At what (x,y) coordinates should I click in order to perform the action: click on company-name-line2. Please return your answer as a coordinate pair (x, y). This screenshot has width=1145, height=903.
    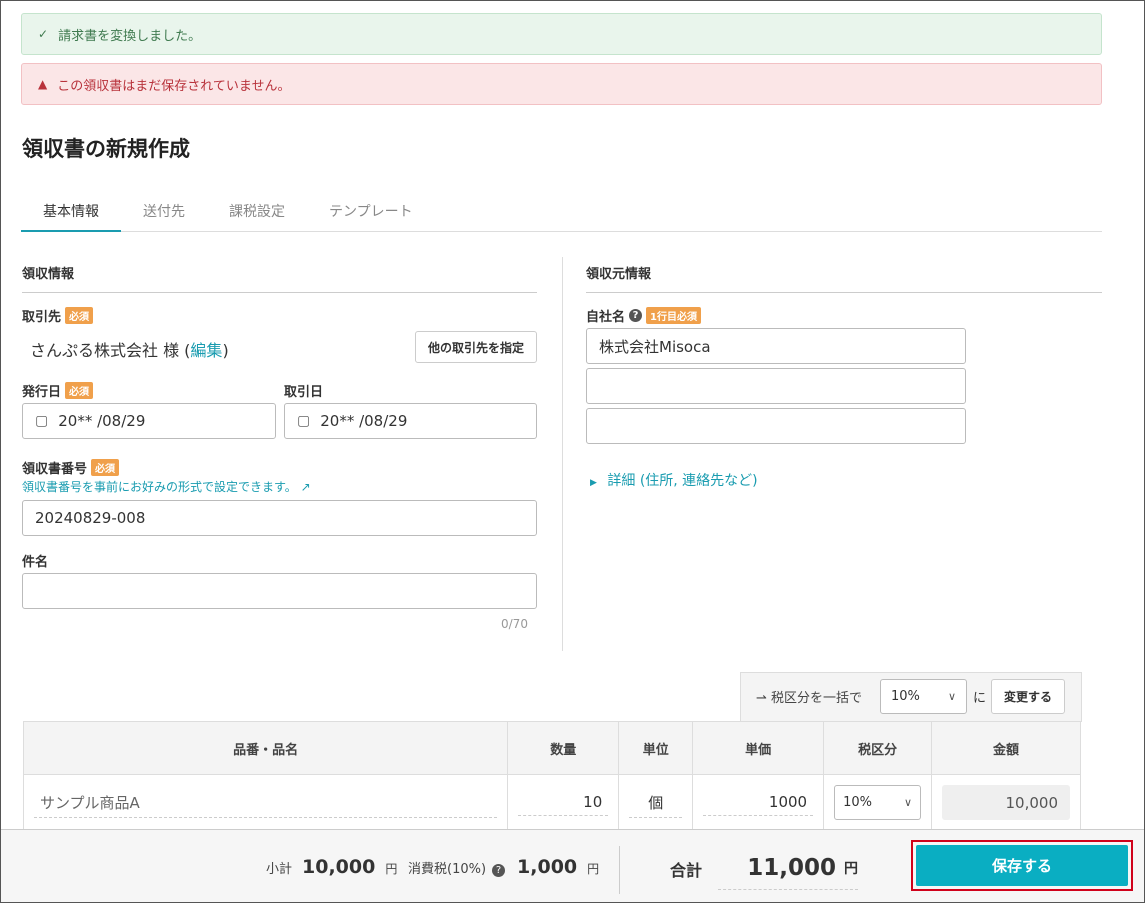
    Looking at the image, I should click on (776, 386).